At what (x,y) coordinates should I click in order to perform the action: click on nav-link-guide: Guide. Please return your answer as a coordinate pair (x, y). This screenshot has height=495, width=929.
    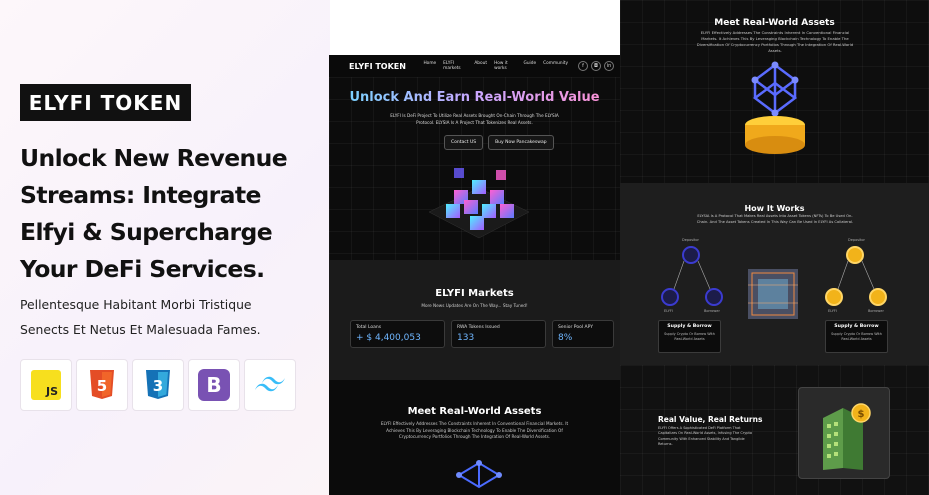
    Looking at the image, I should click on (530, 66).